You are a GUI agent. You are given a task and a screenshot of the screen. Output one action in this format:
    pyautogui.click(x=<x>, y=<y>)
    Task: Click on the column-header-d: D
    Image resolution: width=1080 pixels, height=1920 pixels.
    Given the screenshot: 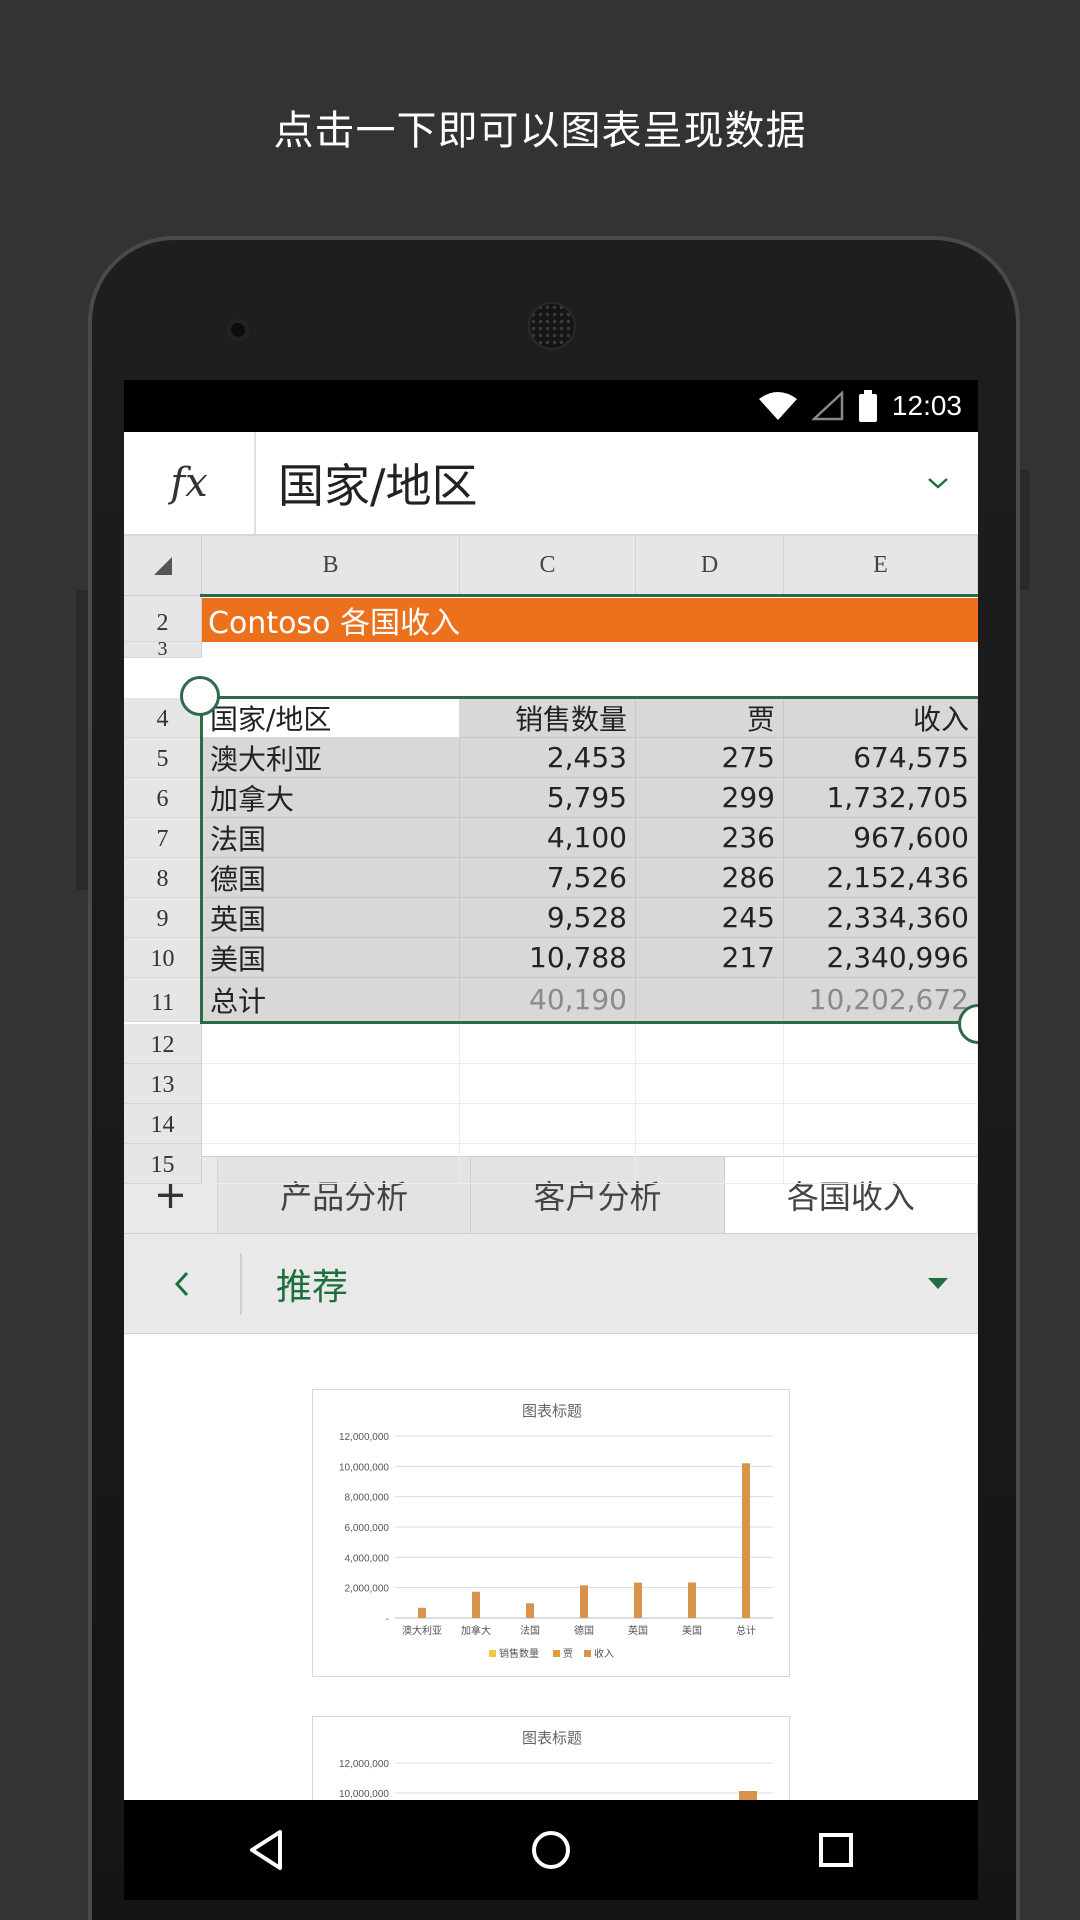 What is the action you would take?
    pyautogui.click(x=710, y=565)
    